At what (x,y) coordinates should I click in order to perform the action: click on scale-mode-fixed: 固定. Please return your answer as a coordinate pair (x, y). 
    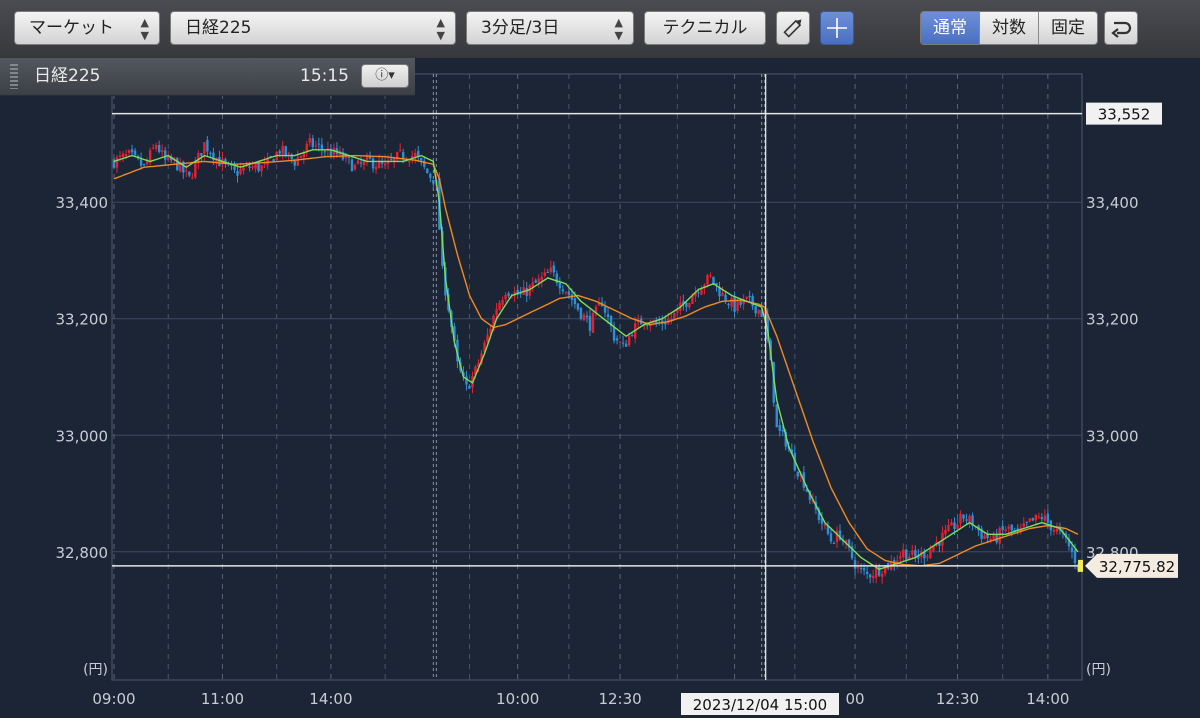
    Looking at the image, I should click on (1068, 28).